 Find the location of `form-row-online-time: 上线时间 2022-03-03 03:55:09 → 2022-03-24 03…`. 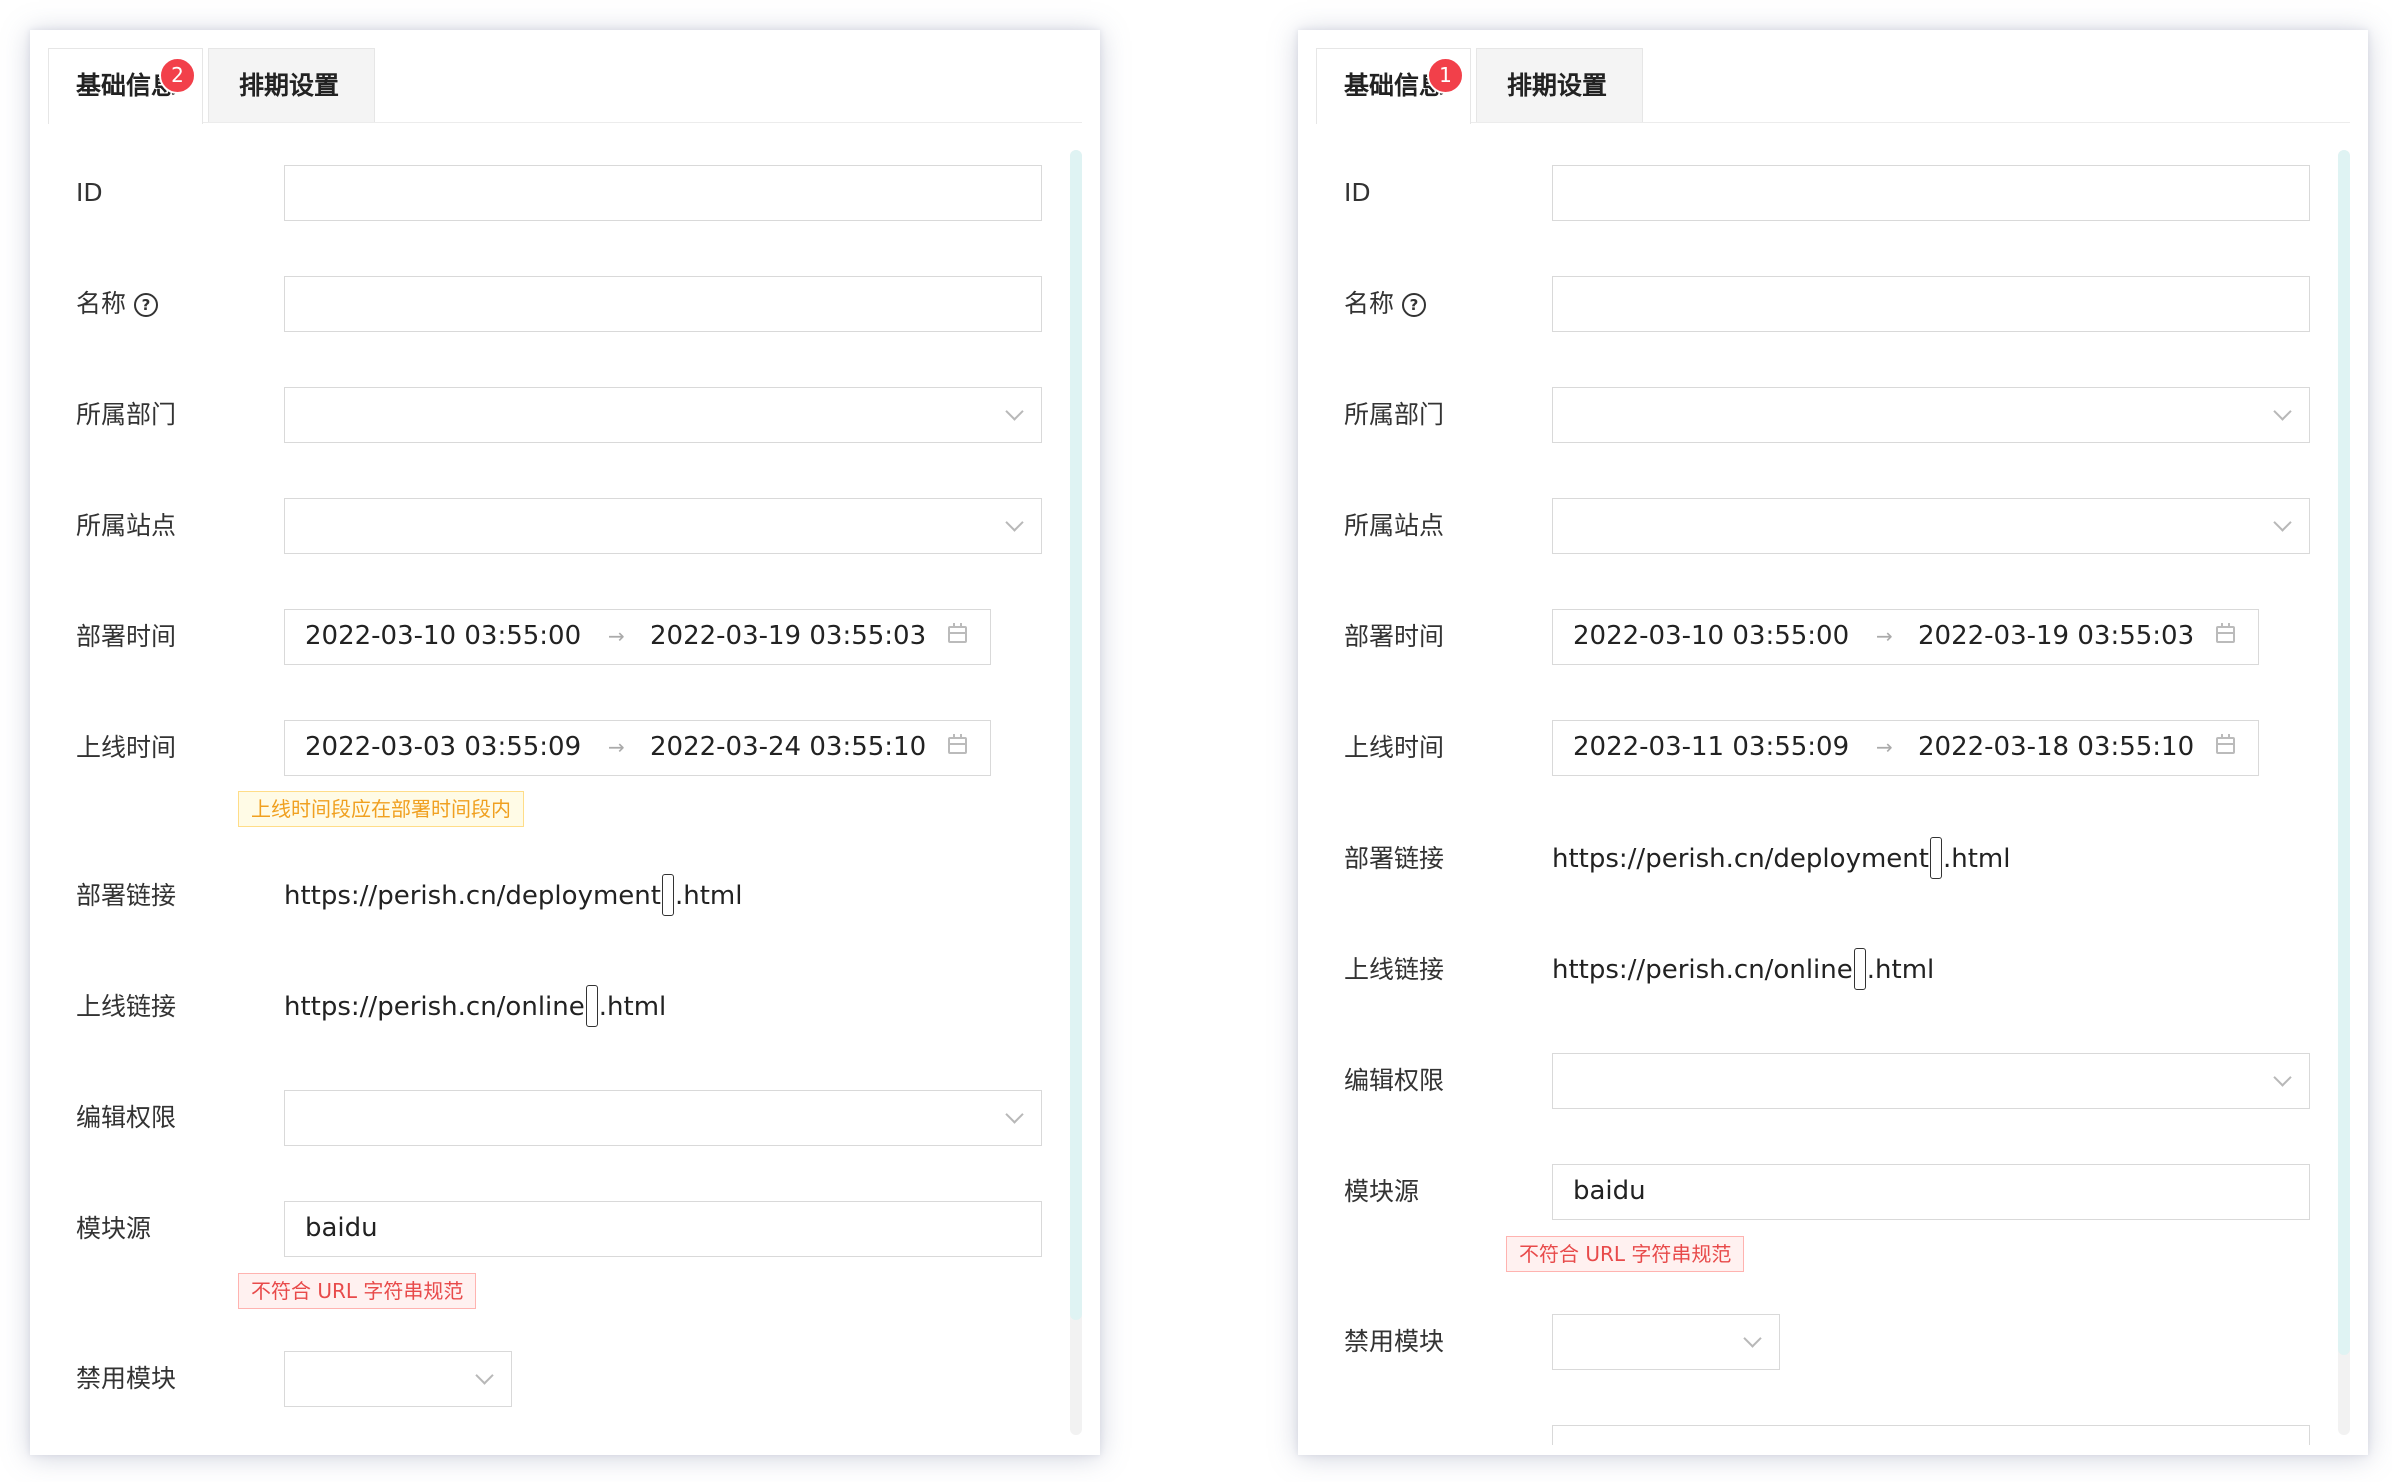

form-row-online-time: 上线时间 2022-03-03 03:55:09 → 2022-03-24 03… is located at coordinates (559, 748).